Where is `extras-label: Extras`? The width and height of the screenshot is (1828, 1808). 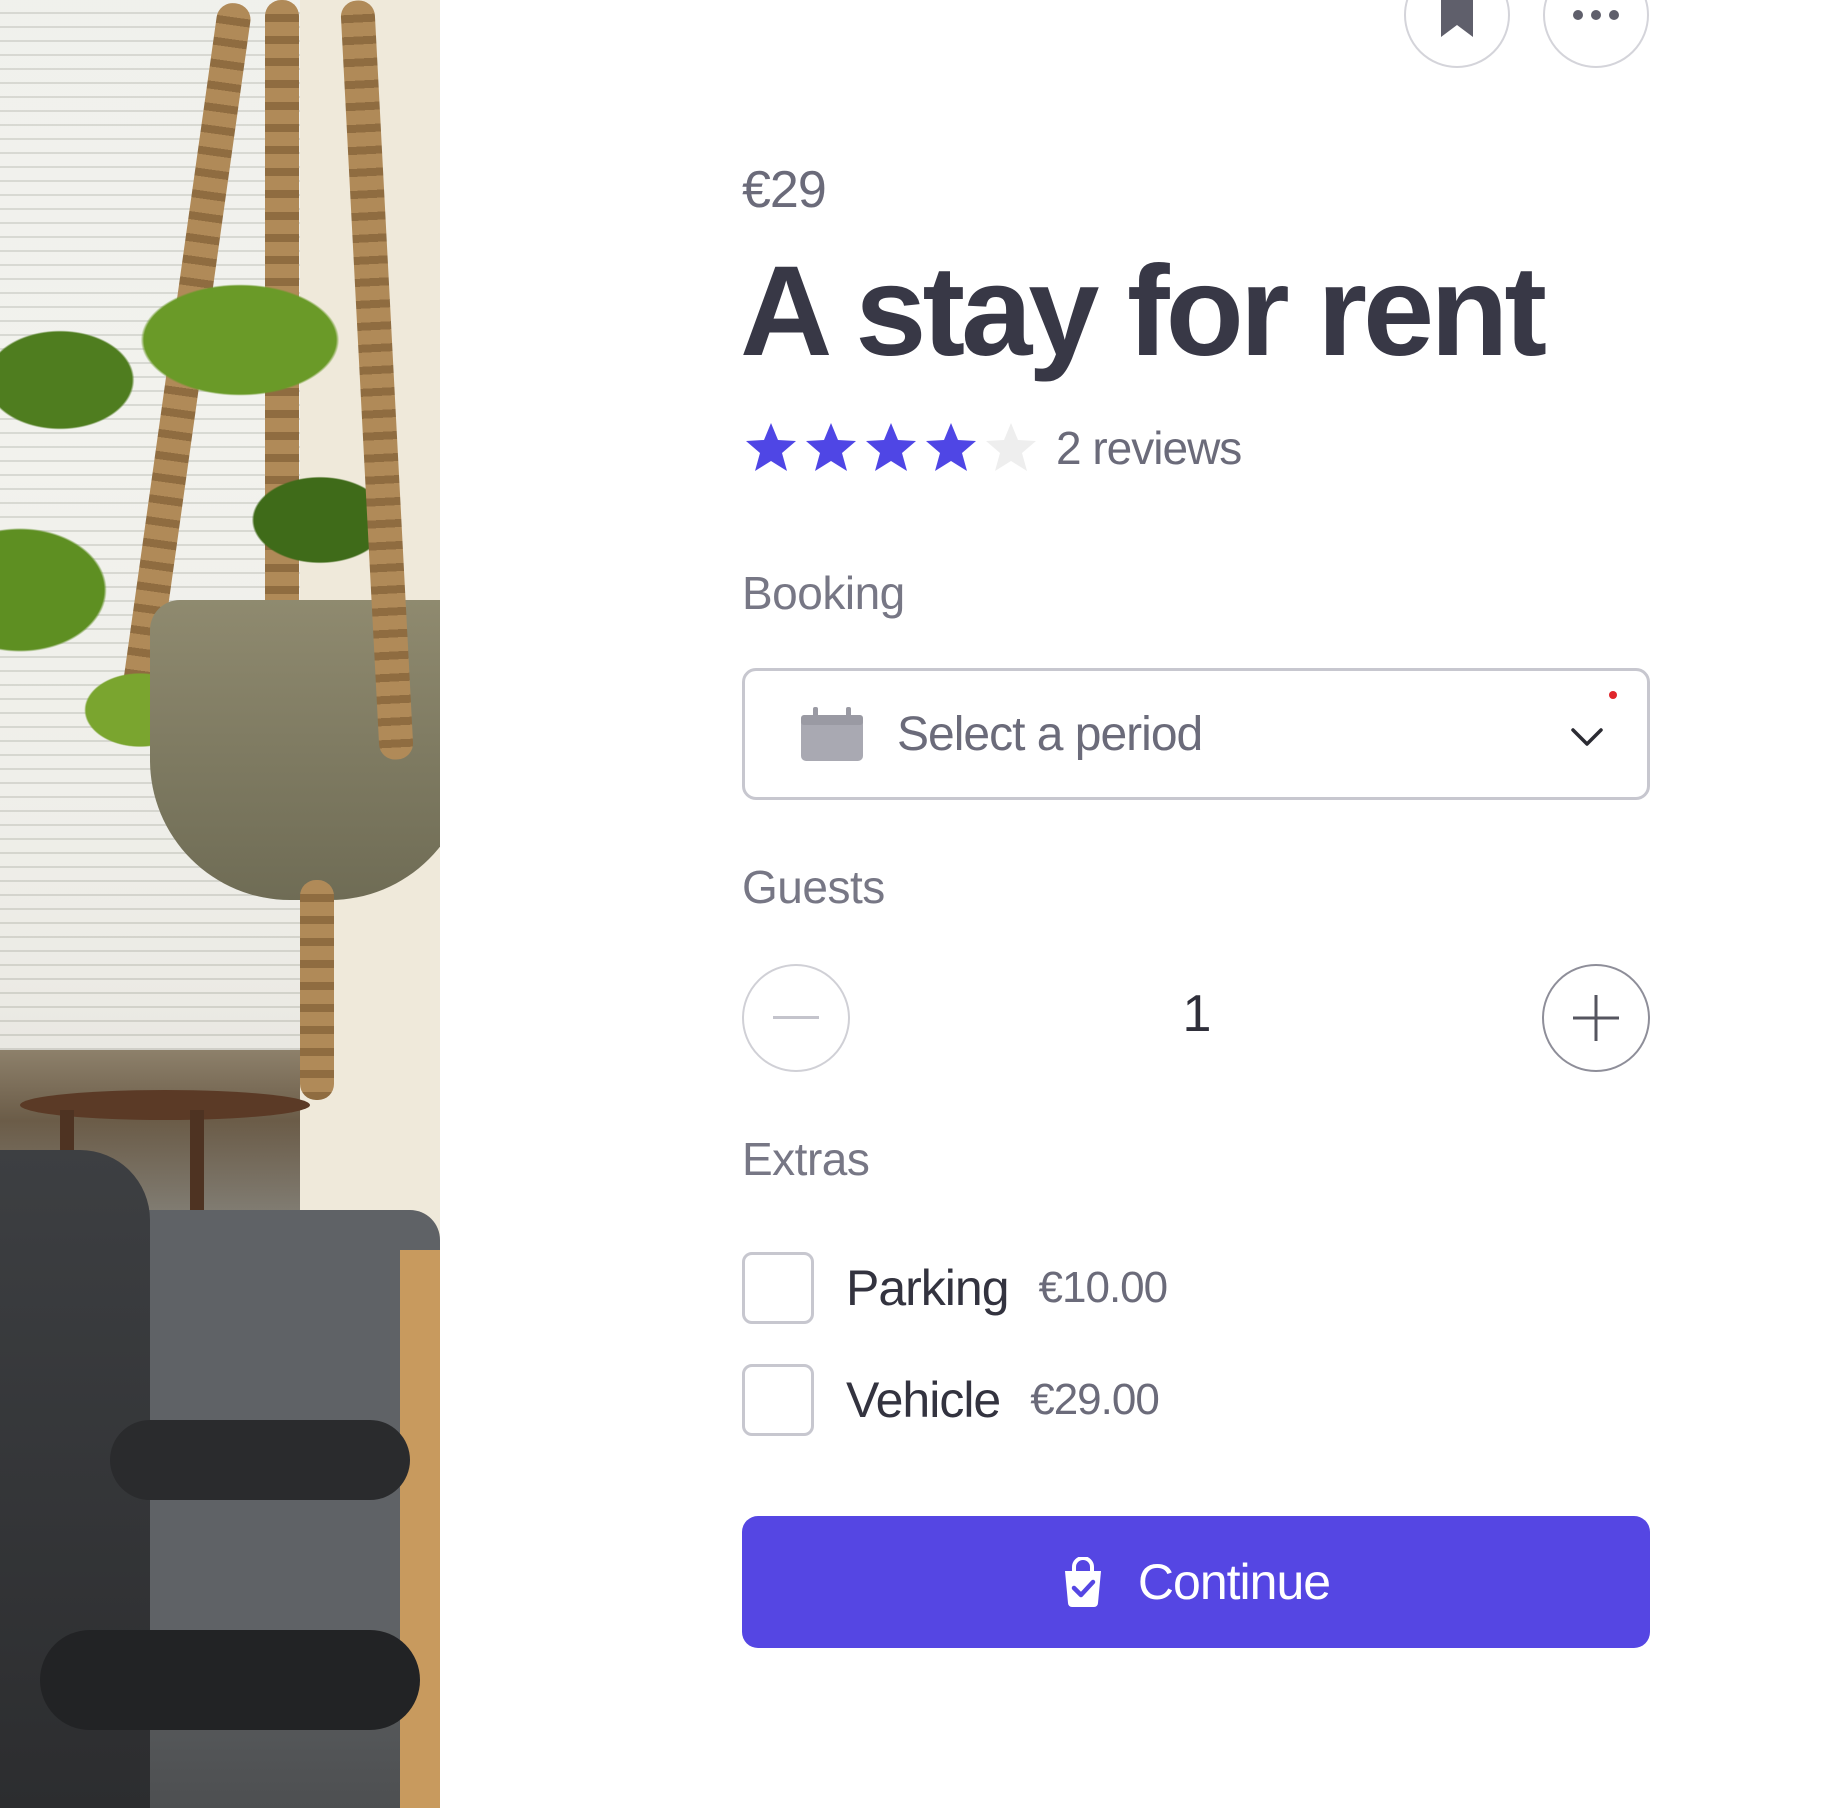
extras-label: Extras is located at coordinates (806, 1159).